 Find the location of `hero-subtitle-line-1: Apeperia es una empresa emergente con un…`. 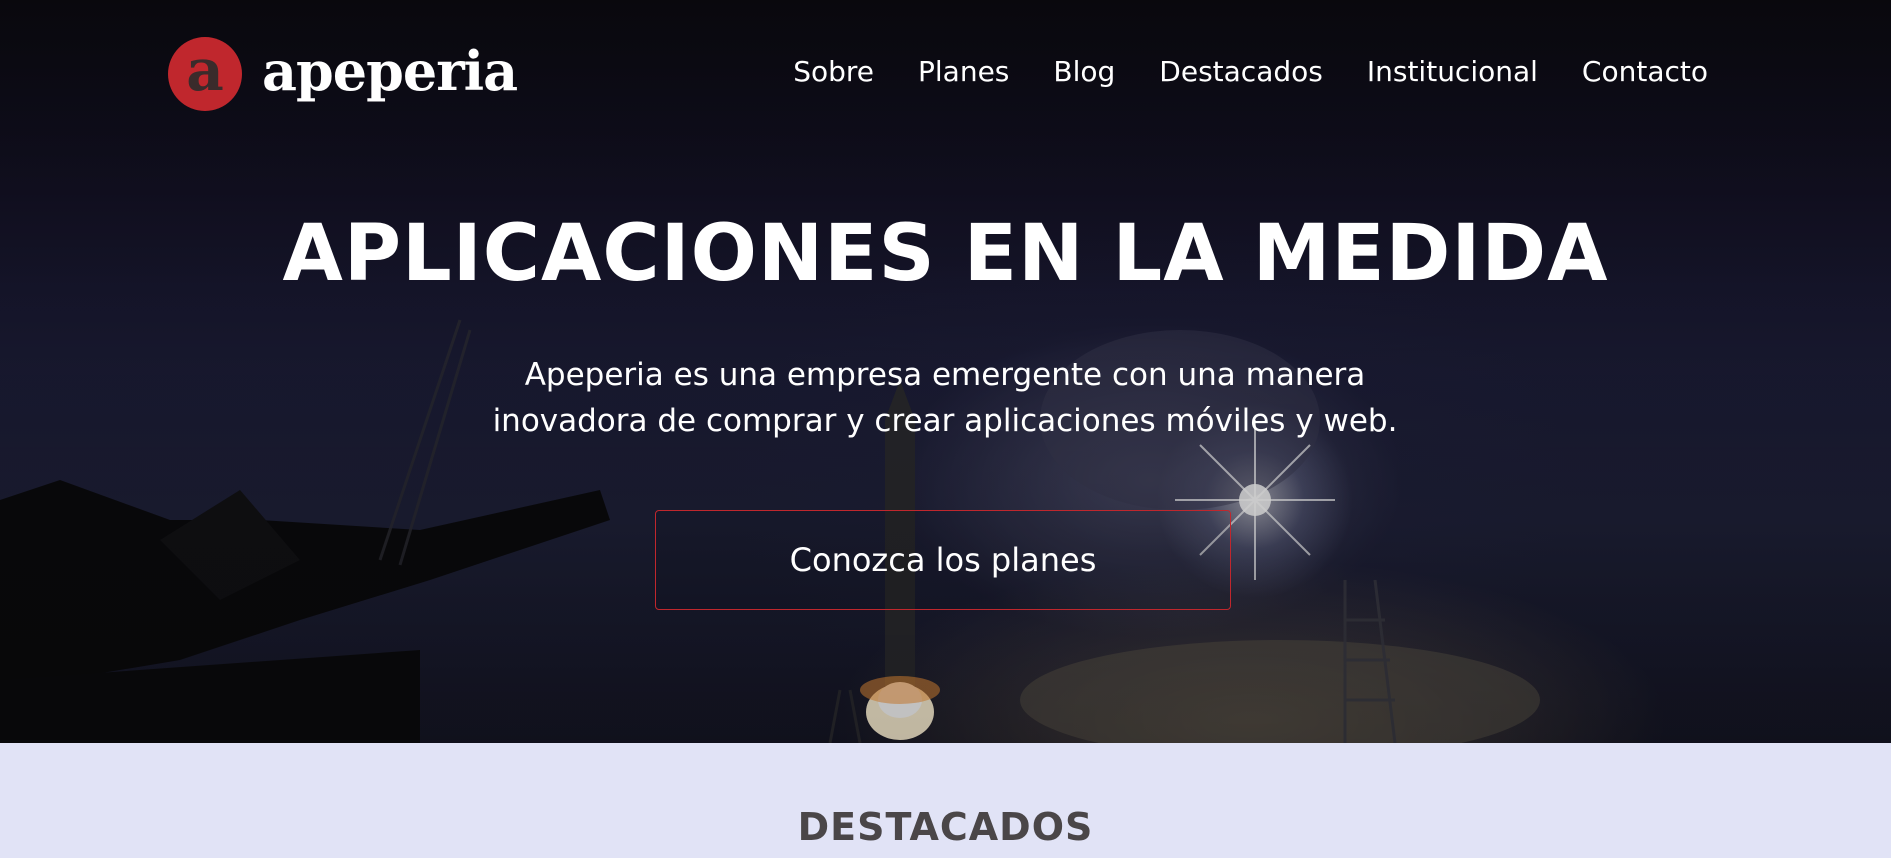

hero-subtitle-line-1: Apeperia es una empresa emergente con un… is located at coordinates (945, 375).